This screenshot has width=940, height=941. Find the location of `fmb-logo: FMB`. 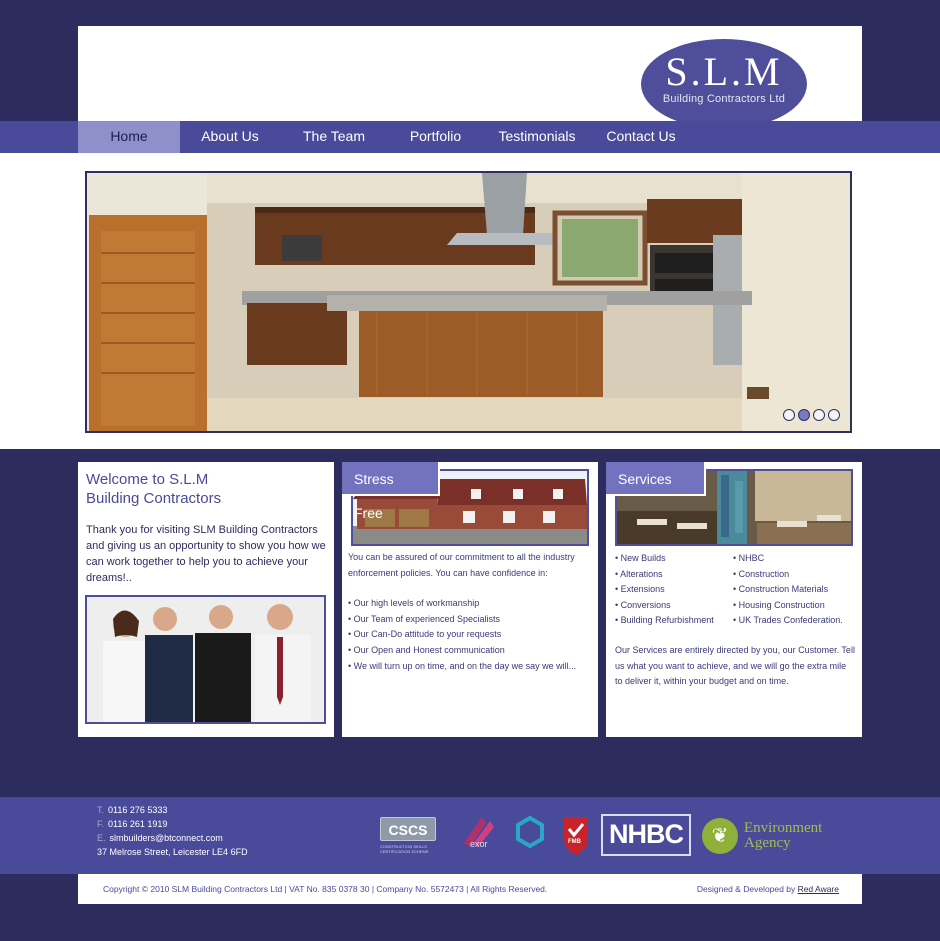

fmb-logo: FMB is located at coordinates (576, 836).